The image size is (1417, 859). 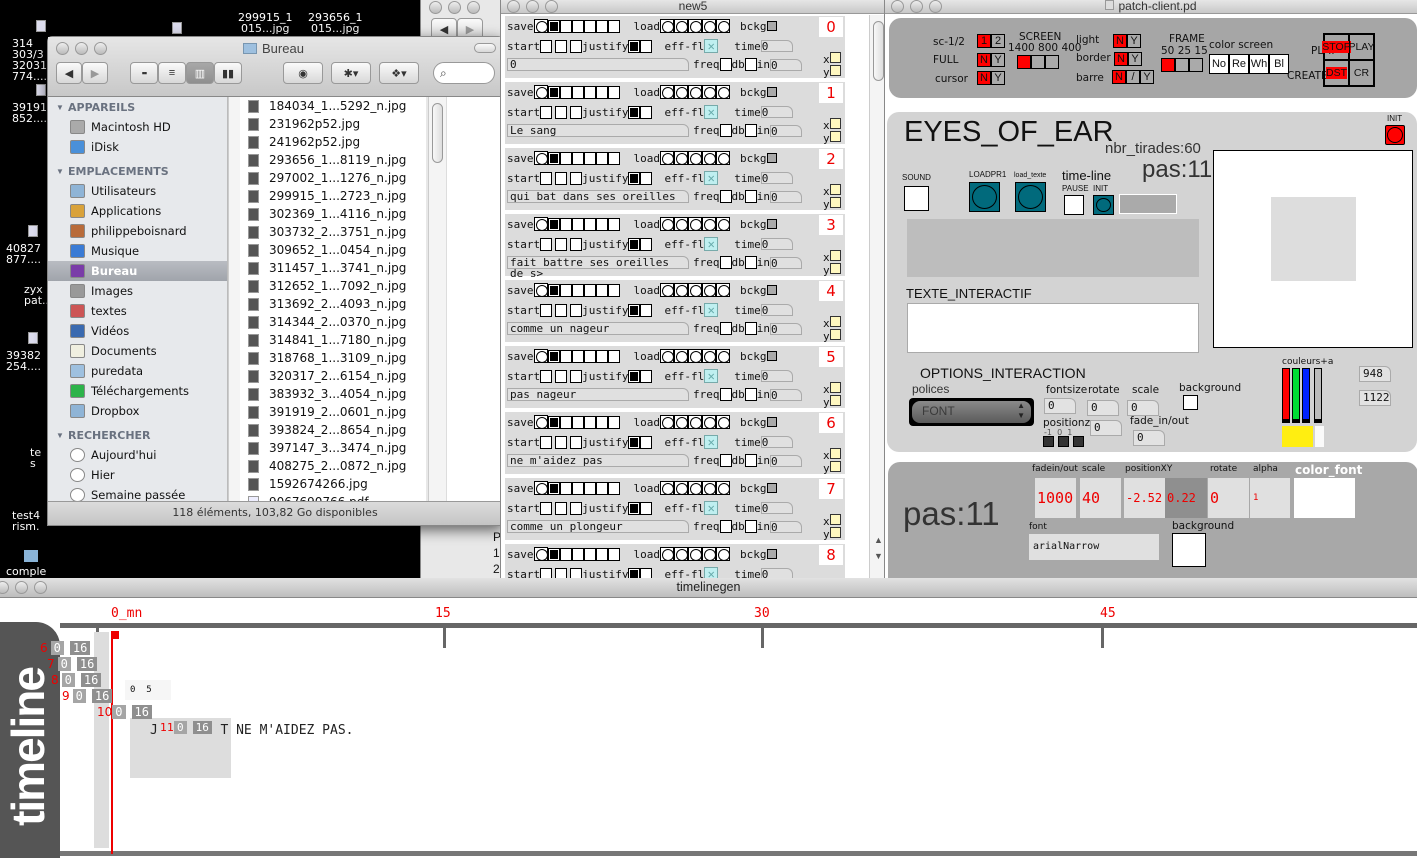 I want to click on text-input: ne m'aidez pas, so click(x=598, y=460).